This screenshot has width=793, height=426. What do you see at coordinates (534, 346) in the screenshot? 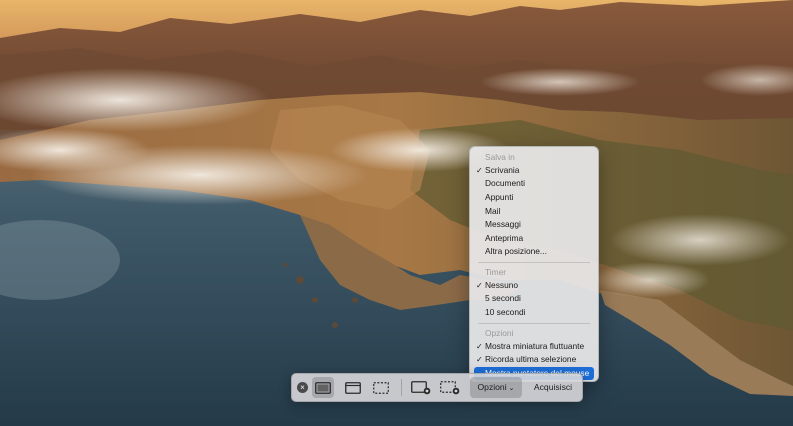
I see `menu-item-show-floating-thumbnail: ✓ Mostra miniatura fluttuante` at bounding box center [534, 346].